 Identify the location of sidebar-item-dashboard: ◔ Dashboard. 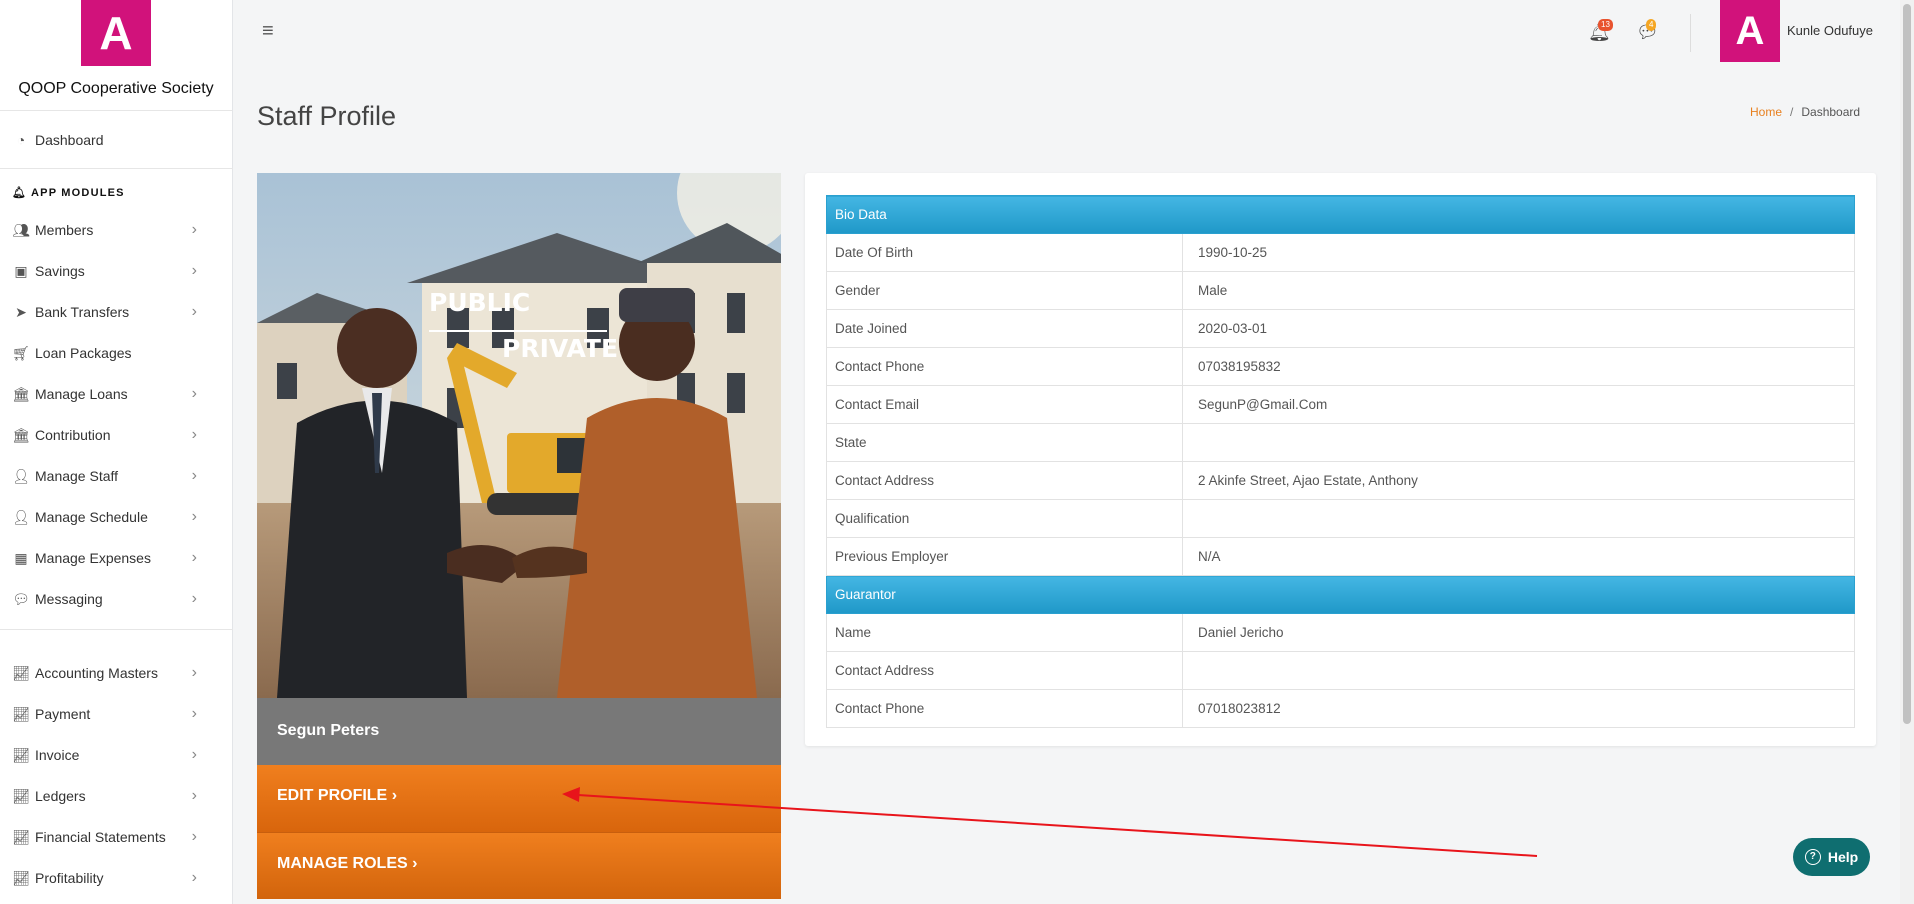
(116, 140).